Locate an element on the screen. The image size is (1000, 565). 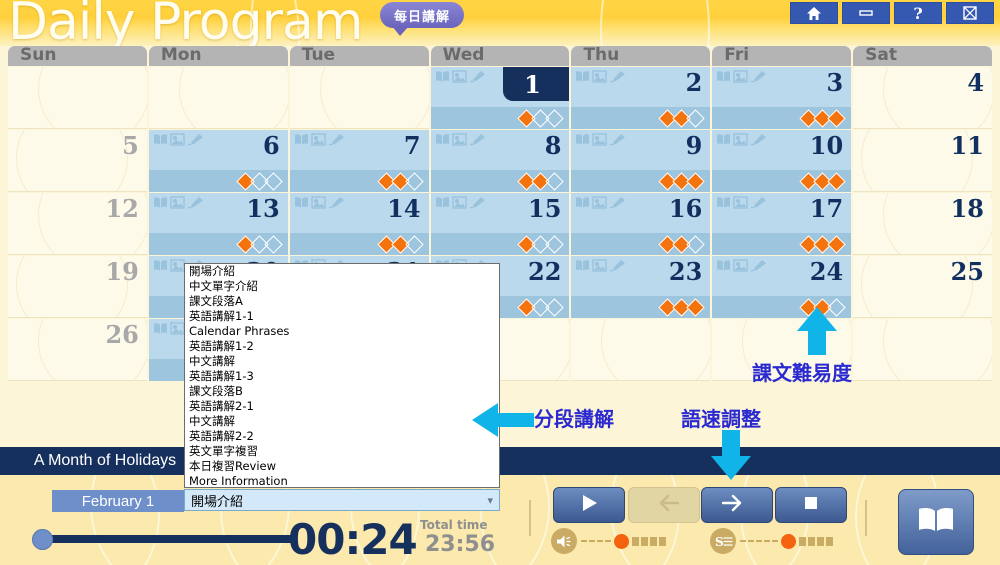
calendar-day-number: 23 is located at coordinates (685, 271).